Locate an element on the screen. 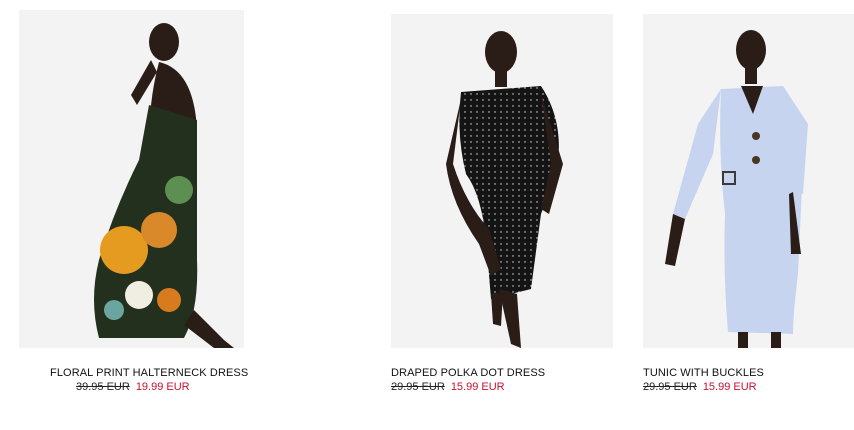  old-price: 39.95 EUR is located at coordinates (103, 387).